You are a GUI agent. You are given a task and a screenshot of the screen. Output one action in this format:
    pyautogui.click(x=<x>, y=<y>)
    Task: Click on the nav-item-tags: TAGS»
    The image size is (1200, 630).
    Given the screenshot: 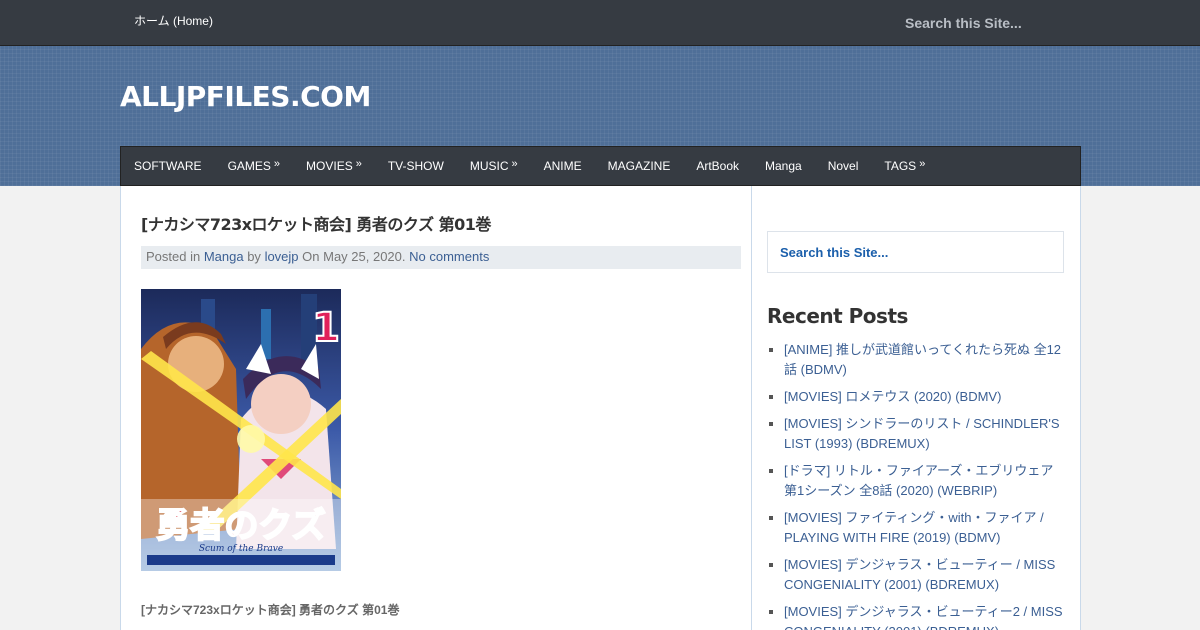 What is the action you would take?
    pyautogui.click(x=904, y=166)
    